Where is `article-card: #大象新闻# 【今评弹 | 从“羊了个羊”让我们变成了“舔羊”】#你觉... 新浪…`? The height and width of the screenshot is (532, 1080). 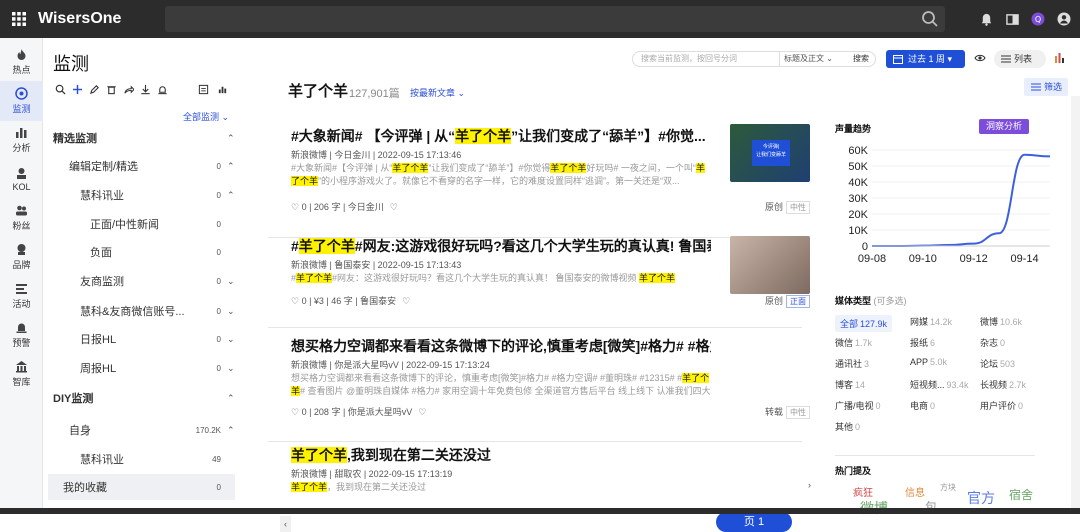 article-card: #大象新闻# 【今评弹 | 从“羊了个羊”让我们变成了“舔羊”】#你觉... 新浪… is located at coordinates (539, 181).